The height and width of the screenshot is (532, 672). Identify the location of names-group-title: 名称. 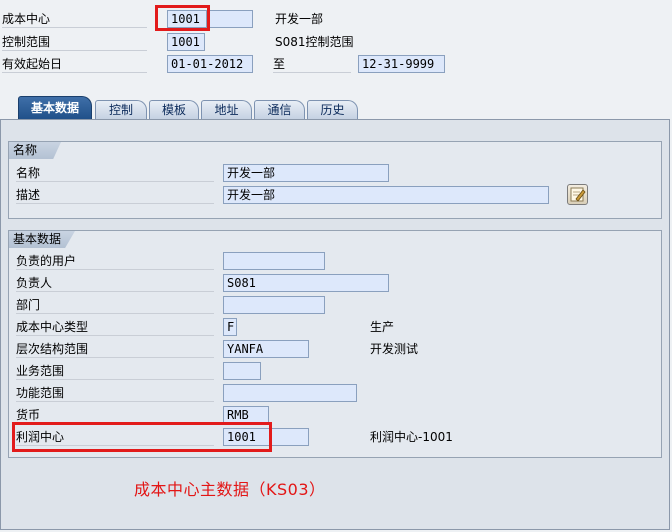
(35, 150).